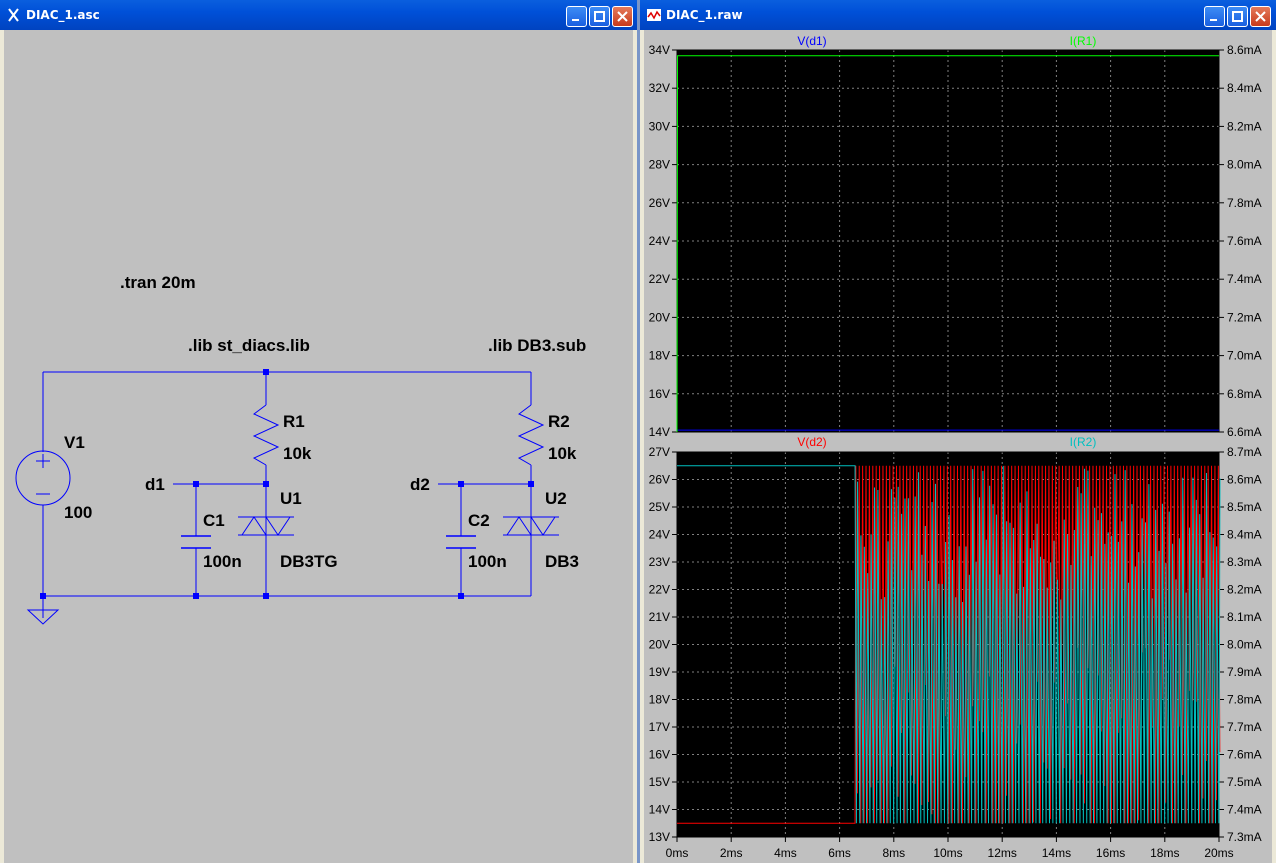 The width and height of the screenshot is (1276, 863). What do you see at coordinates (249, 345) in the screenshot?
I see `lib-directive-st-diacs: .lib st_diacs.lib` at bounding box center [249, 345].